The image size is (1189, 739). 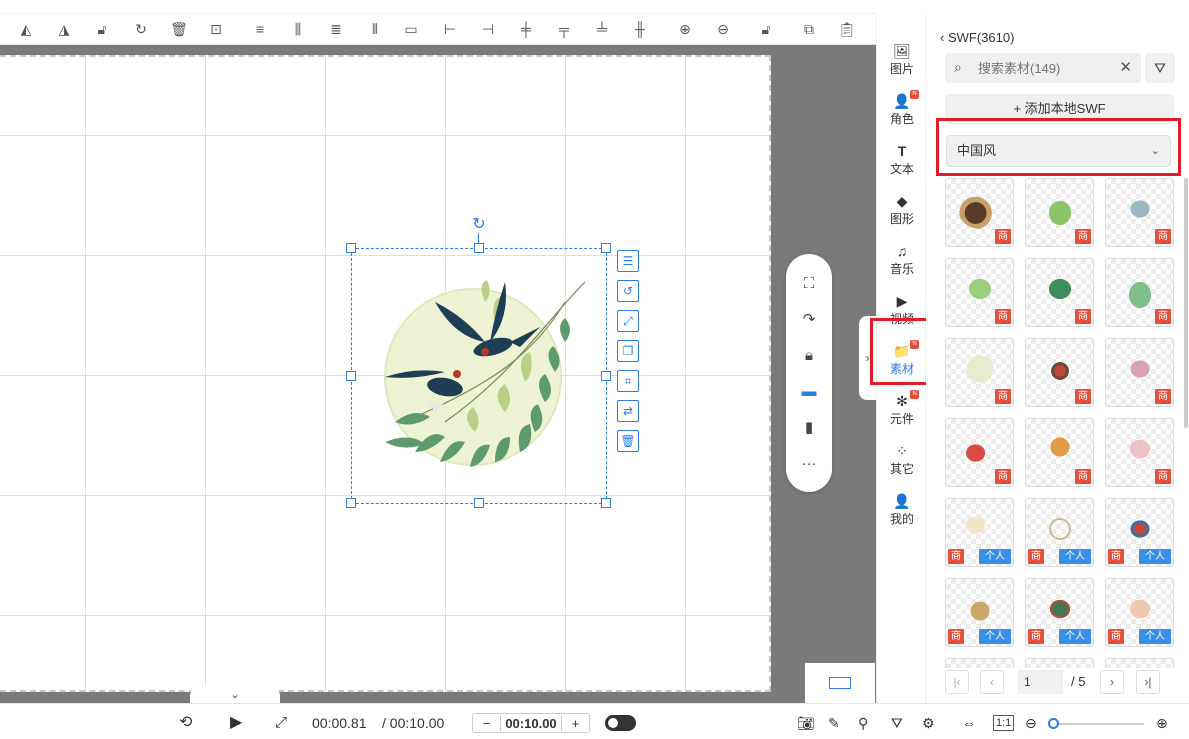 I want to click on align-center-icon: ⊢, so click(x=450, y=29).